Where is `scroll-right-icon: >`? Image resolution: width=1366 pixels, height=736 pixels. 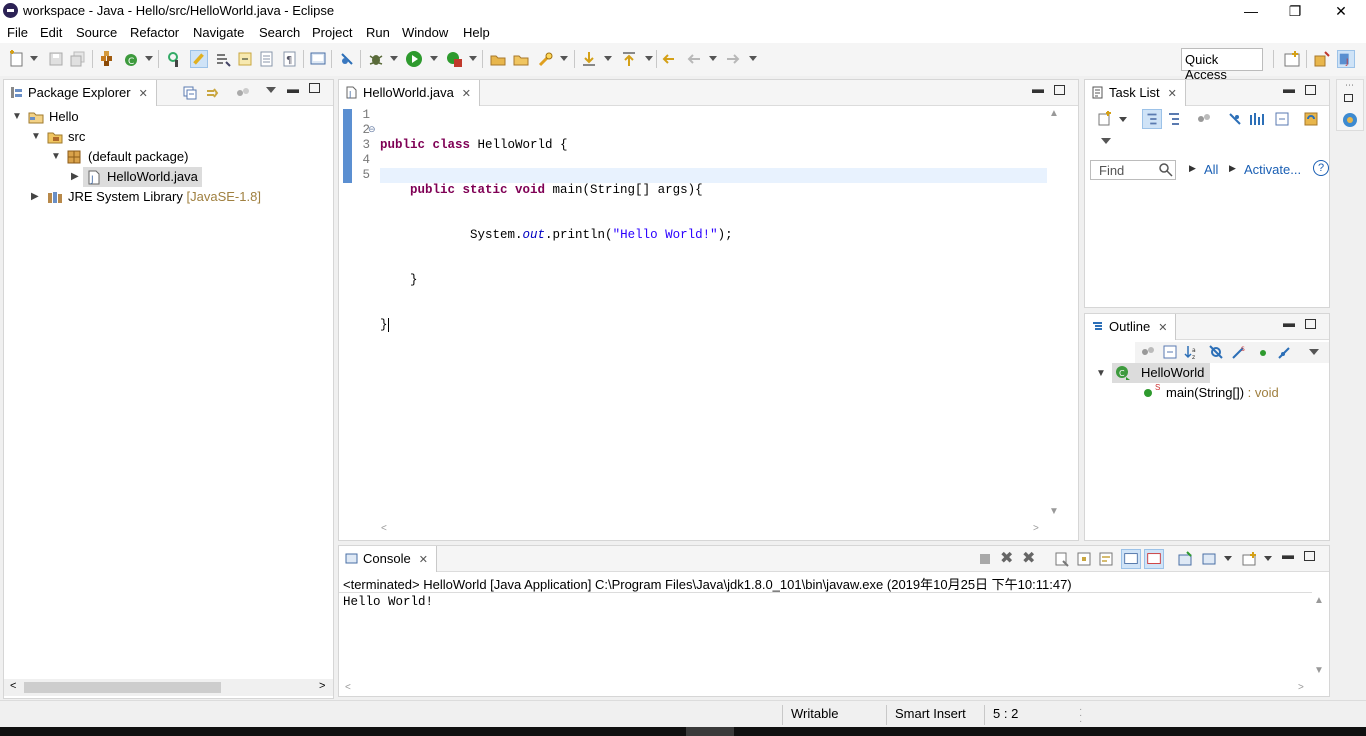 scroll-right-icon: > is located at coordinates (322, 686).